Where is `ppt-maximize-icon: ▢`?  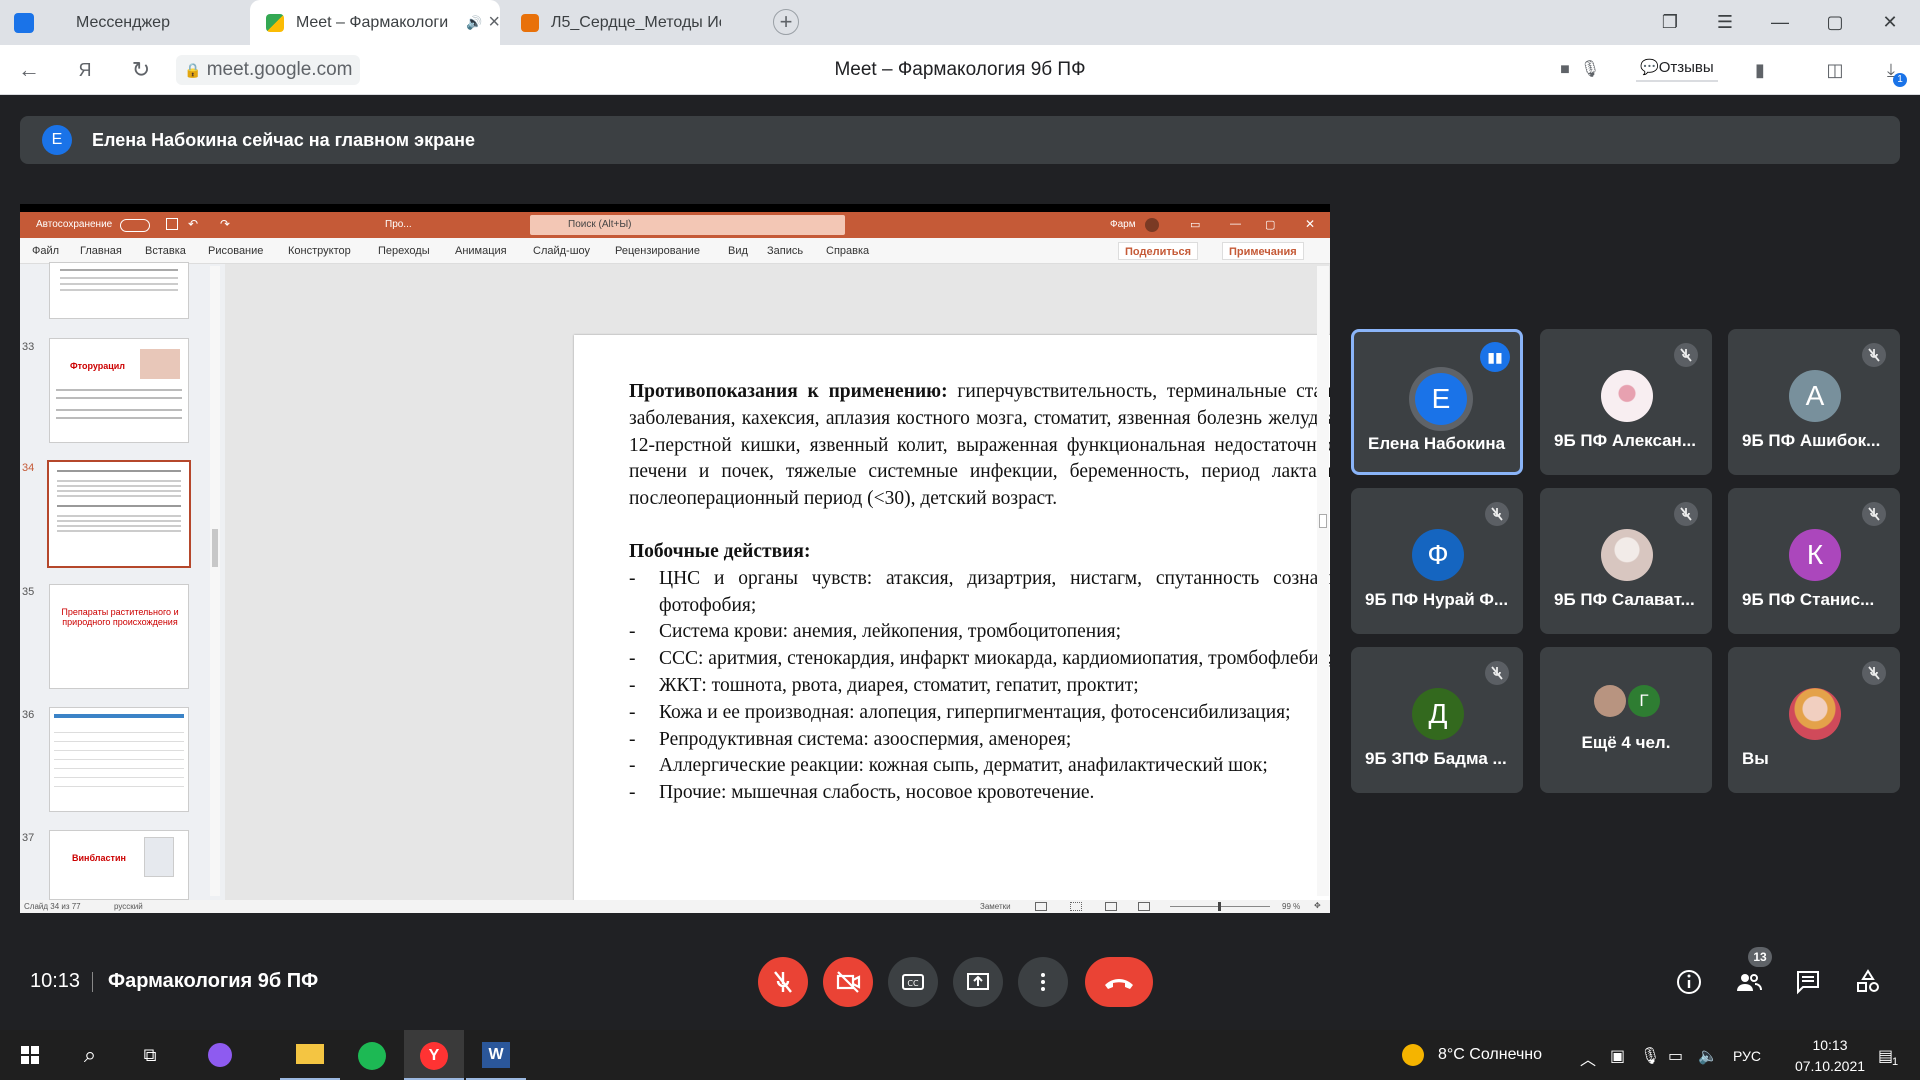
ppt-maximize-icon: ▢ is located at coordinates (1270, 224).